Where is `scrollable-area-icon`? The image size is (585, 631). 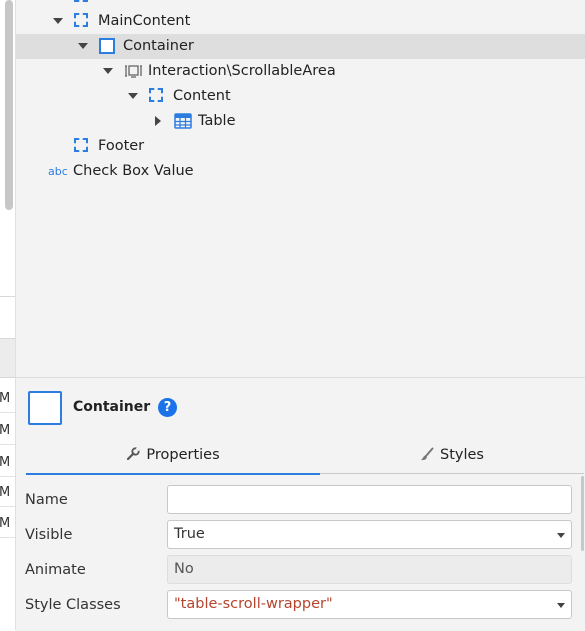
scrollable-area-icon is located at coordinates (133, 71).